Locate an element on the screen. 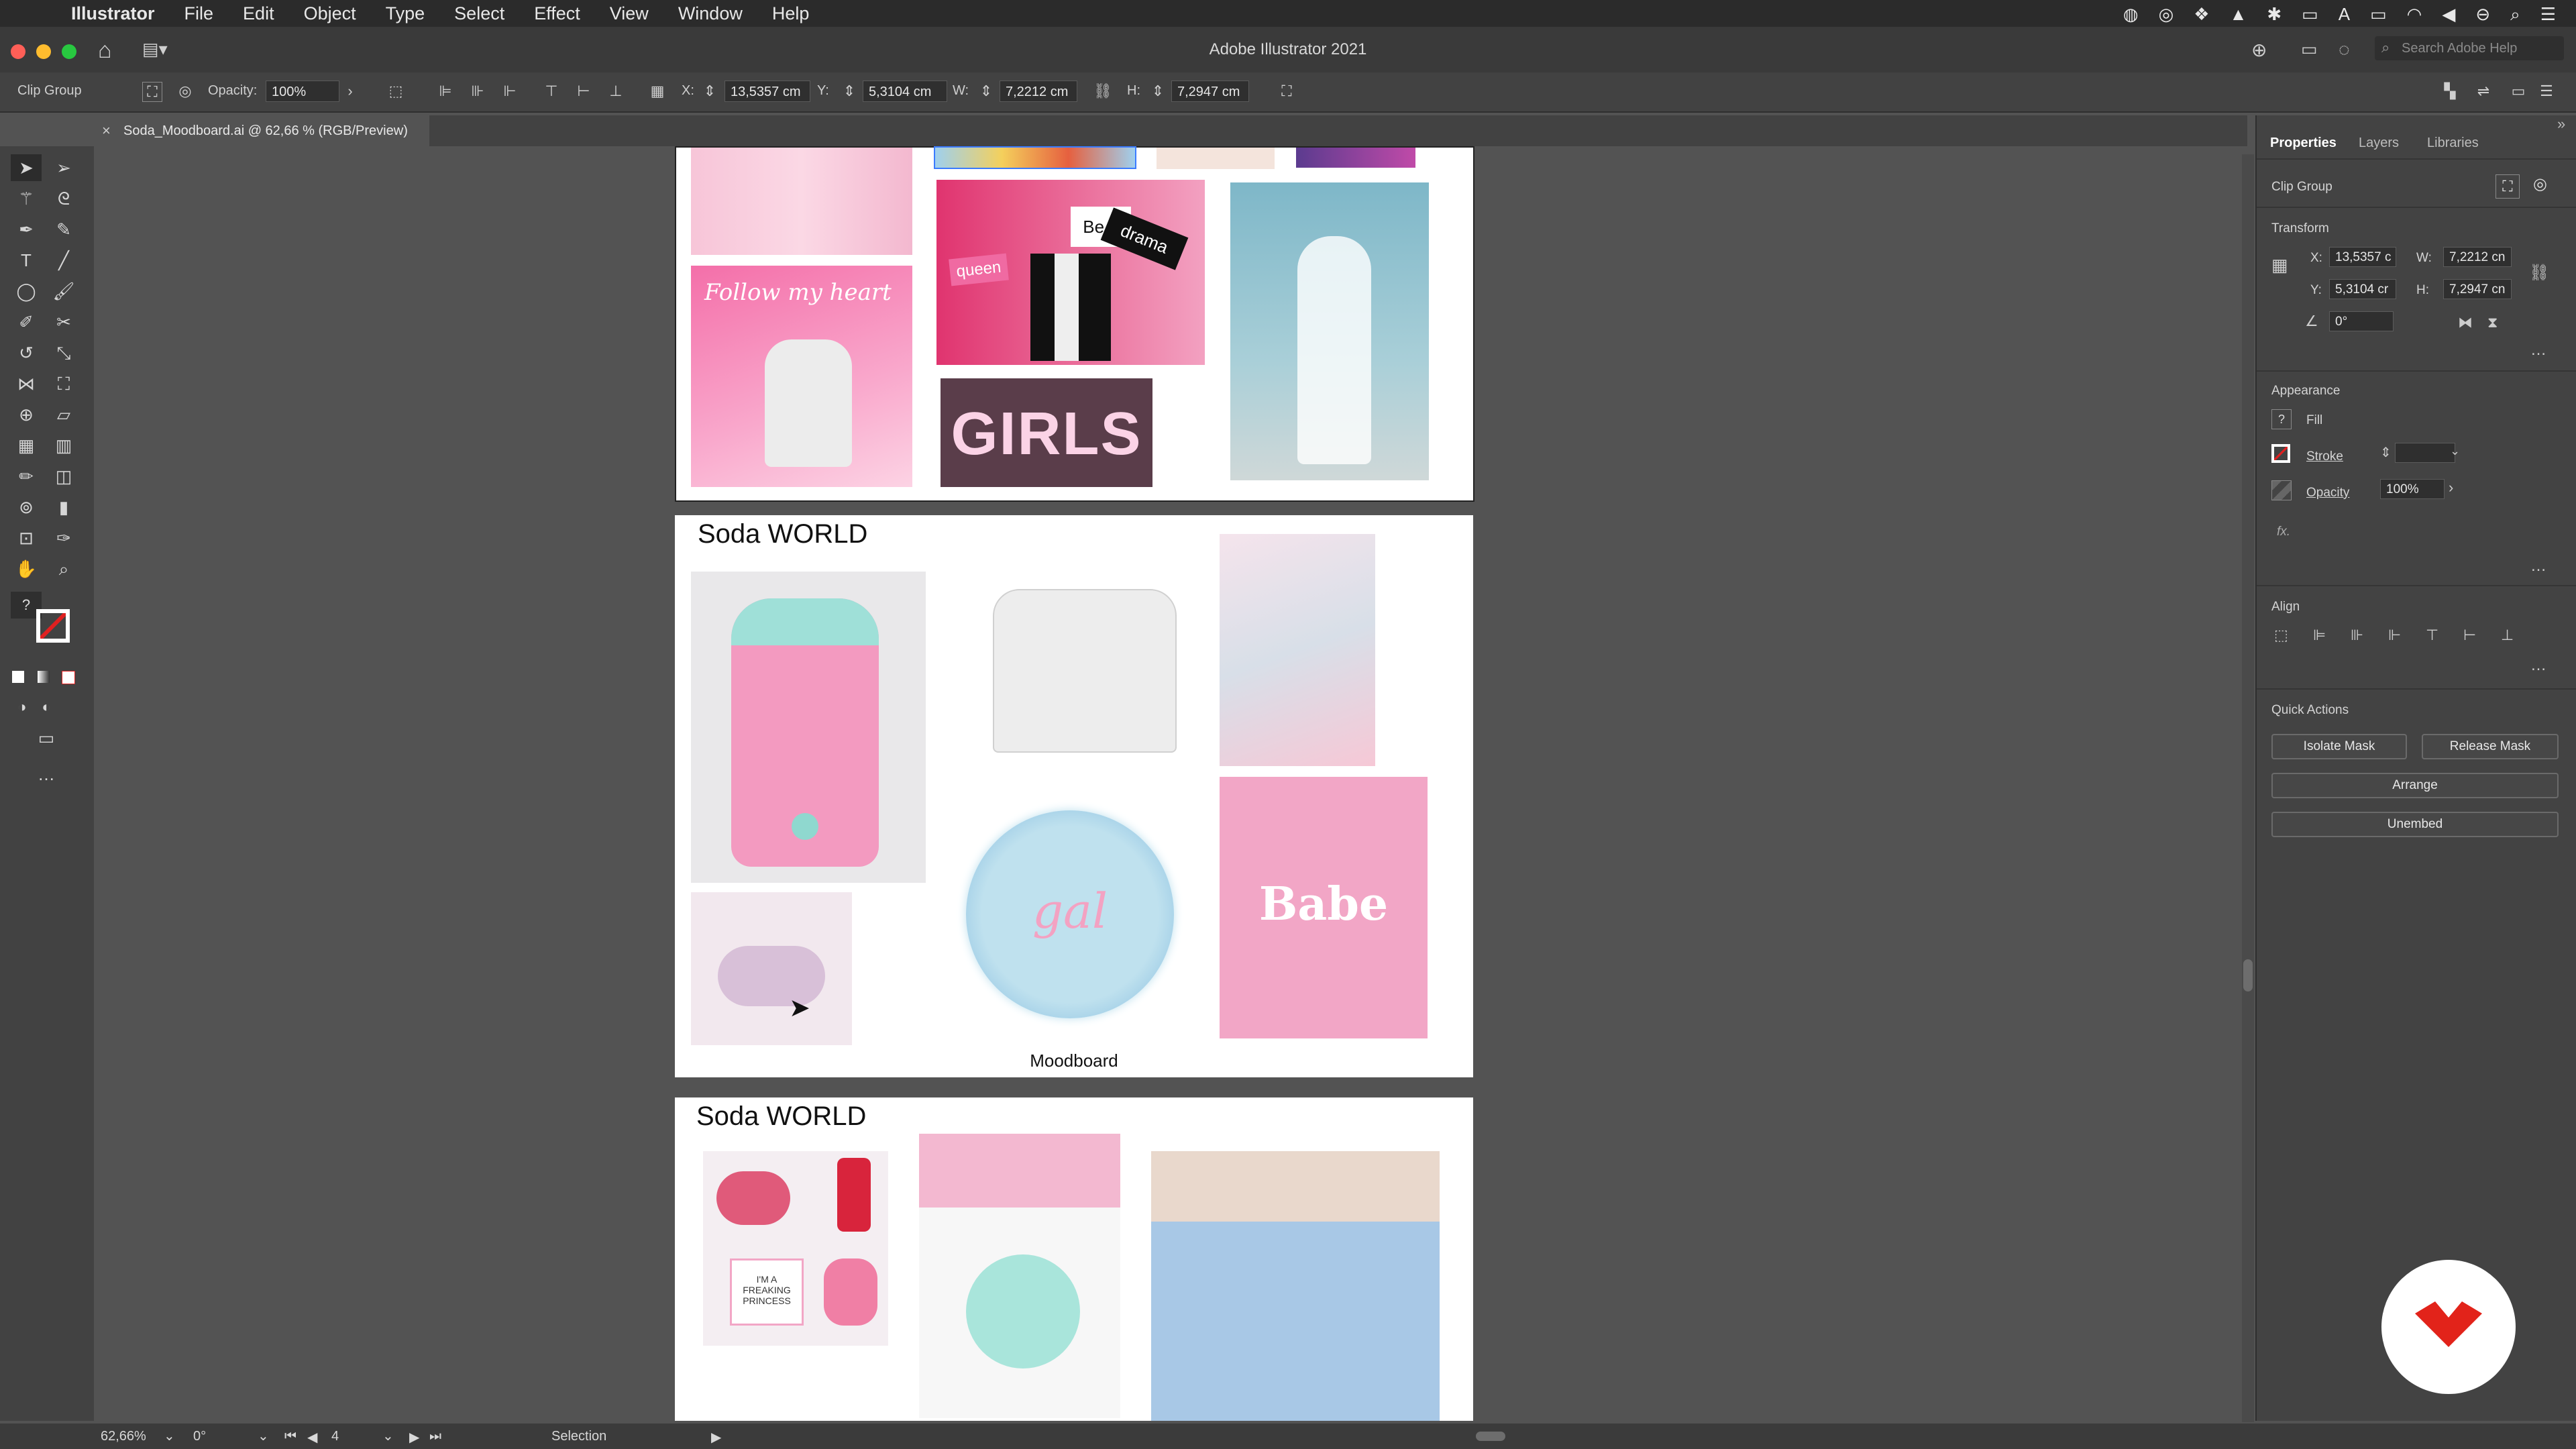  fx-icon: fx. is located at coordinates (2283, 532).